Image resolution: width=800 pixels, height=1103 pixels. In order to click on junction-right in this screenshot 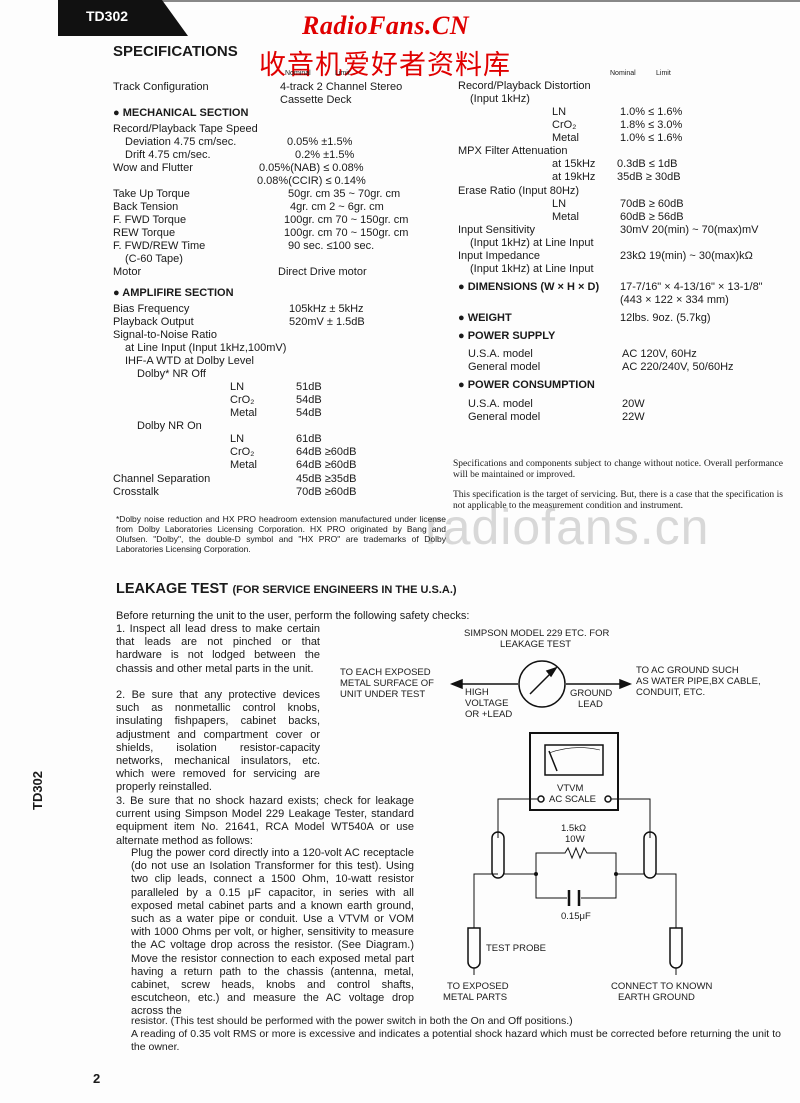, I will do `click(616, 874)`.